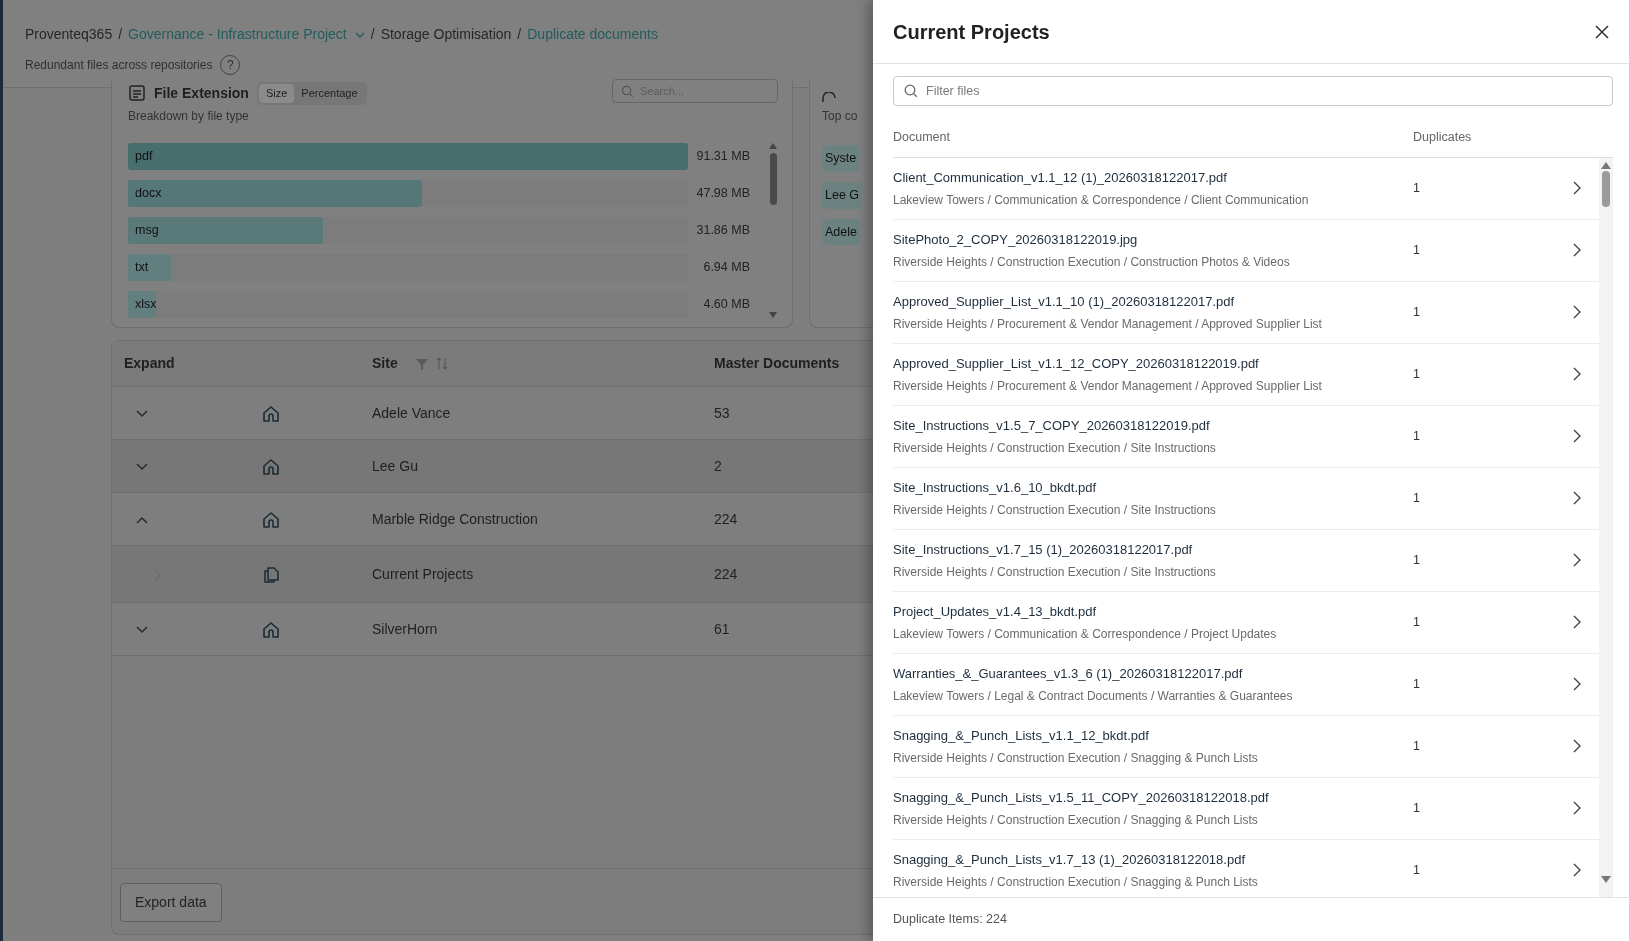  What do you see at coordinates (423, 574) in the screenshot?
I see `table-cell-text: Current Projects` at bounding box center [423, 574].